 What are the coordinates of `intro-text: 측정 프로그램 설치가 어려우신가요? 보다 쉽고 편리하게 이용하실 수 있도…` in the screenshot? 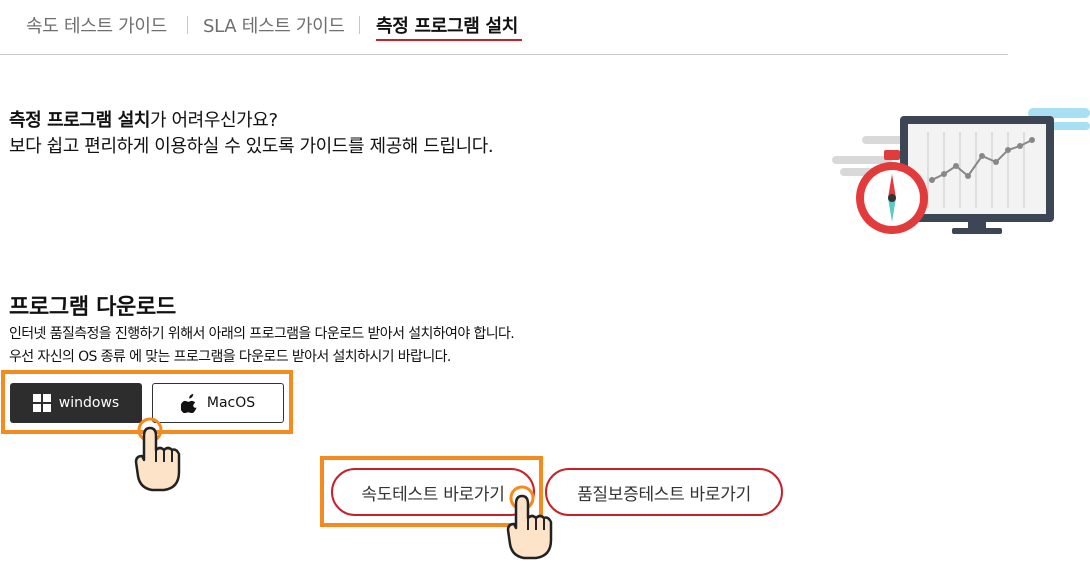 It's located at (251, 134).